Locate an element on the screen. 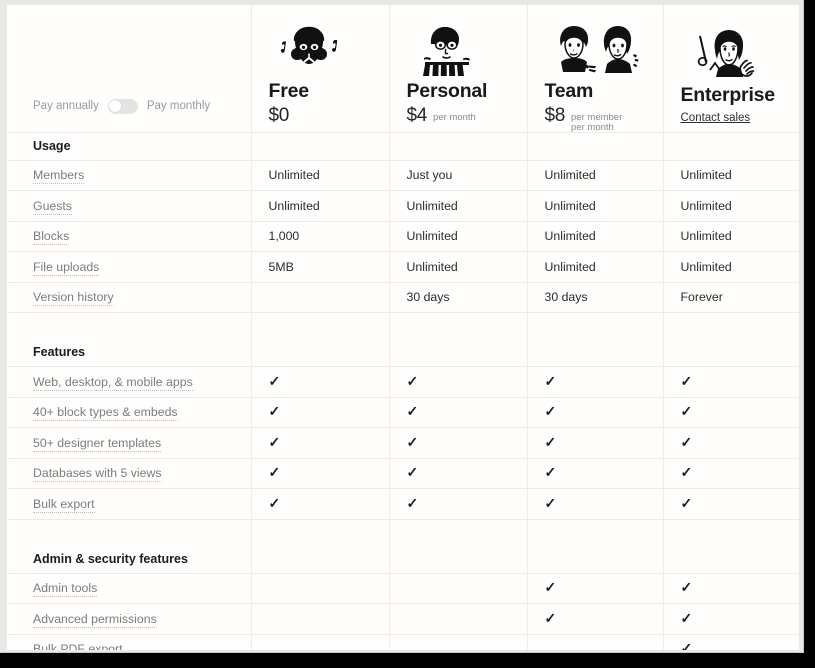 Image resolution: width=815 pixels, height=668 pixels. person-presenting-icon is located at coordinates (721, 53).